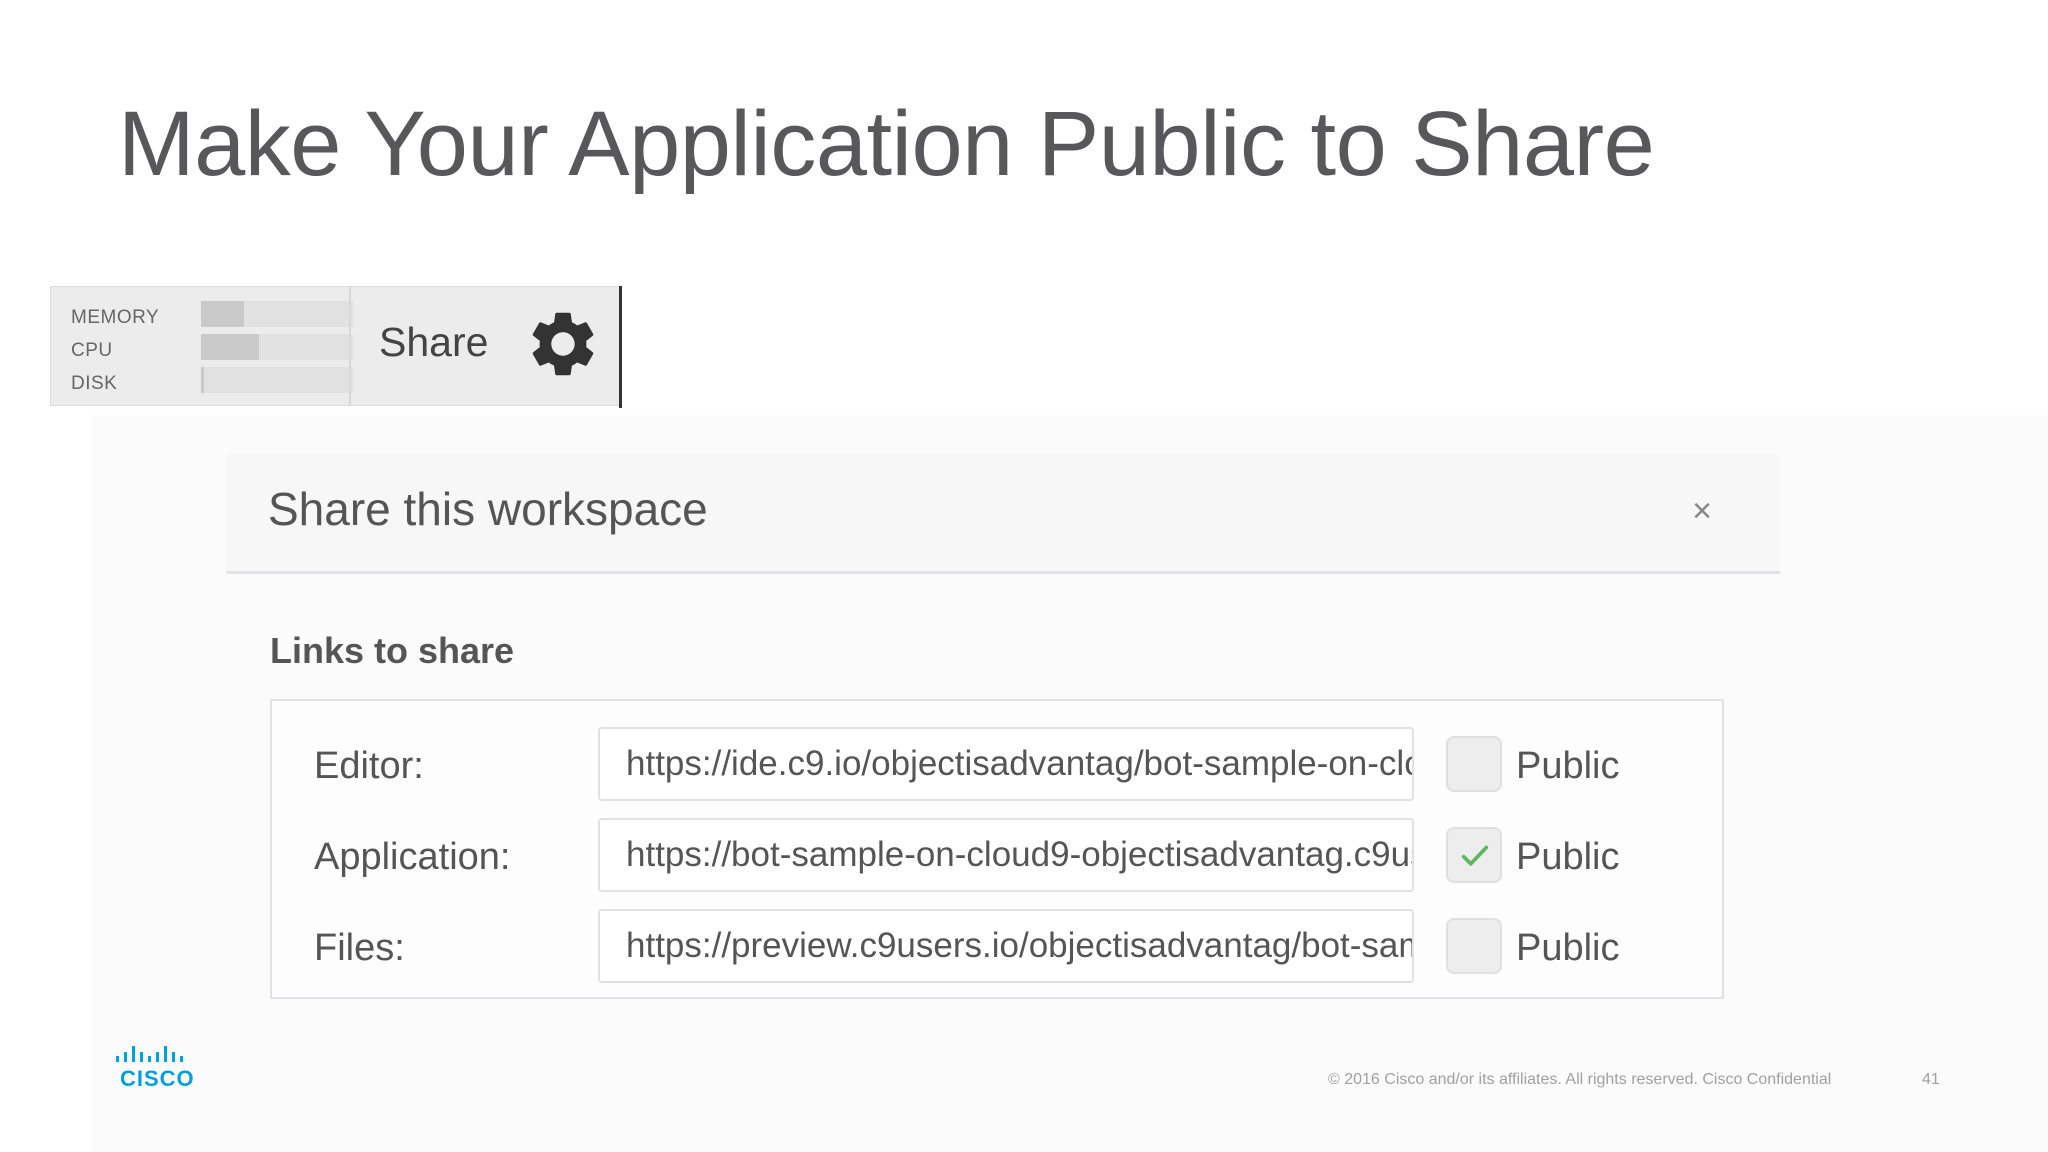  I want to click on links-heading: Links to share, so click(392, 650).